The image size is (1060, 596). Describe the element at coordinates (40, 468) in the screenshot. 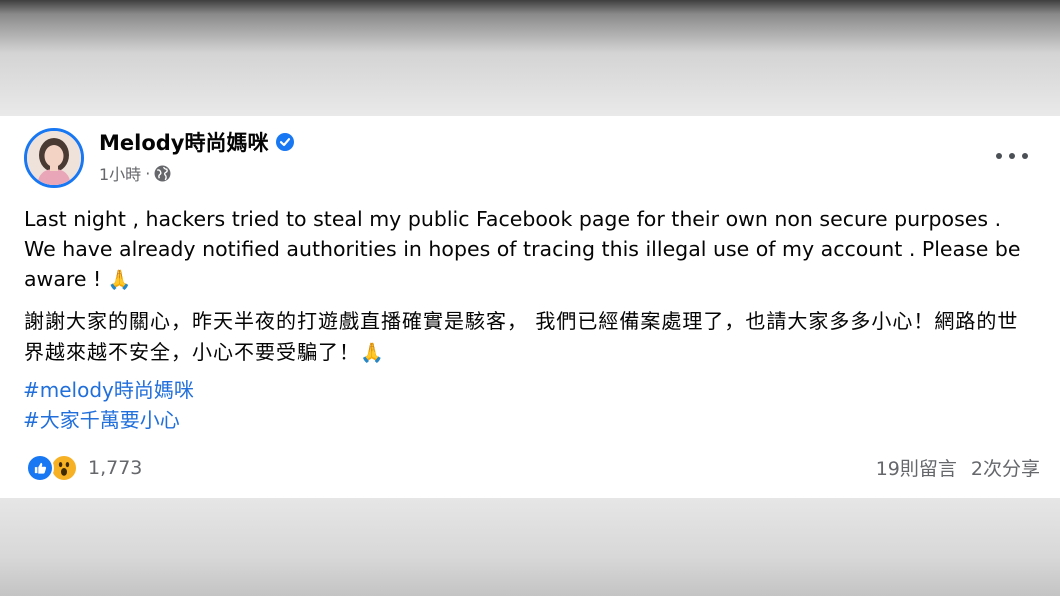

I see `like-icon` at that location.